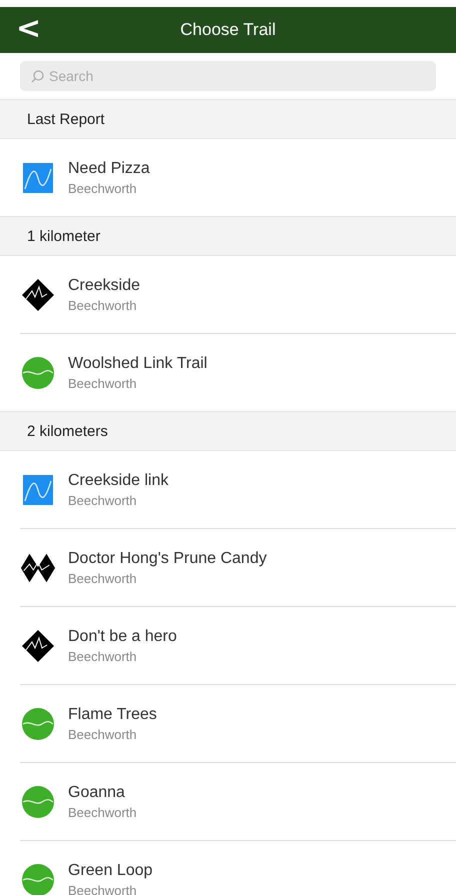  I want to click on trail-list-item: Creekside link Beechworth, so click(238, 489).